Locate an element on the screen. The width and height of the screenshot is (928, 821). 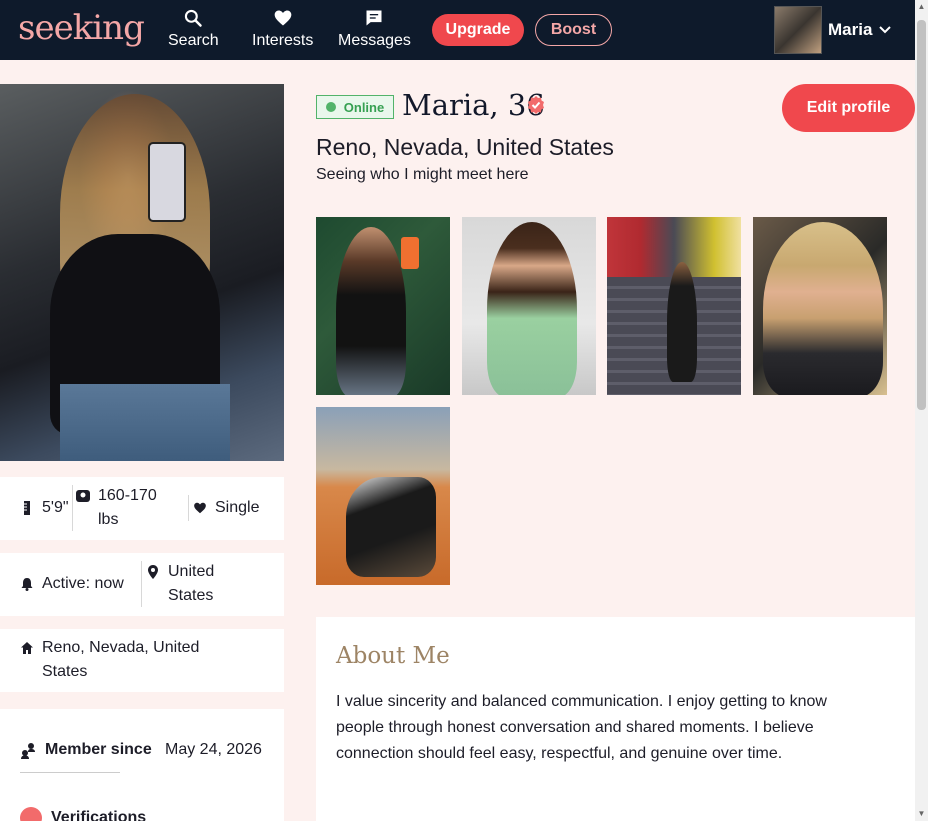
verifications: Verifications is located at coordinates (83, 814).